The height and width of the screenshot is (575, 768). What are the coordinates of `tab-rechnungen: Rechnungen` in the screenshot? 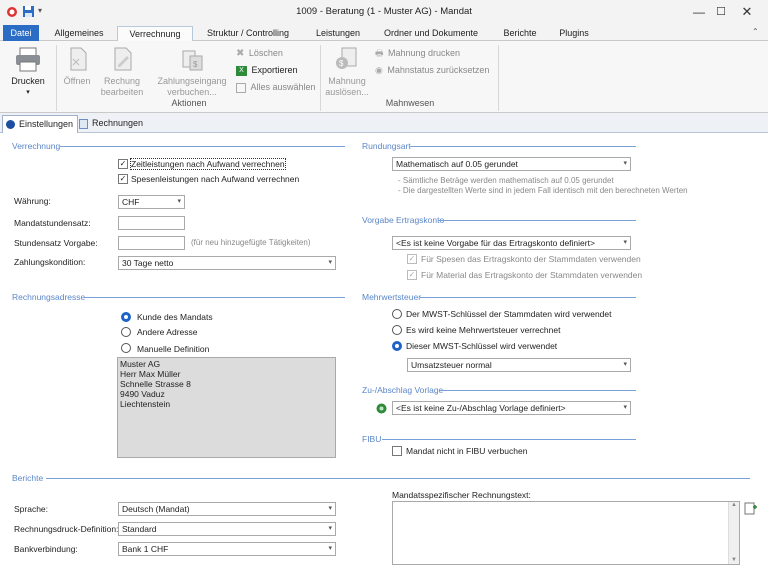 It's located at (111, 124).